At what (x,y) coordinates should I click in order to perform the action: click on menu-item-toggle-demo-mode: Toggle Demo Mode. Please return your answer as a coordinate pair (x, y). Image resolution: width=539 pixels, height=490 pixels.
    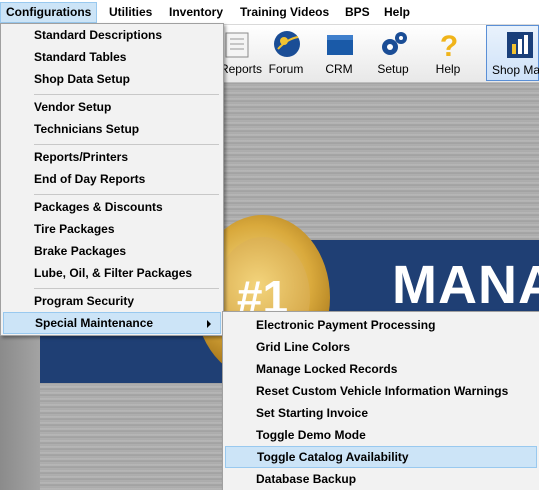
    Looking at the image, I should click on (381, 435).